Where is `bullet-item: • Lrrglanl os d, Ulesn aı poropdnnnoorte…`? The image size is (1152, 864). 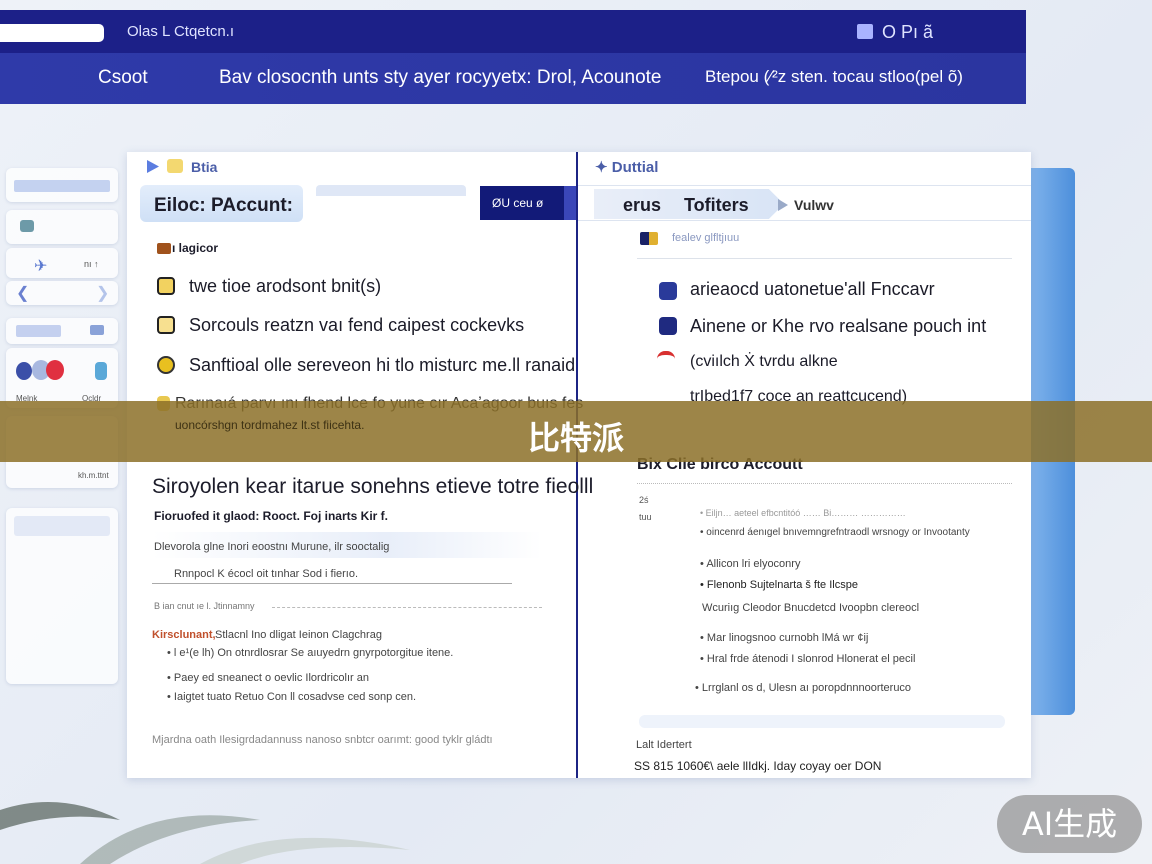
bullet-item: • Lrrglanl os d, Ulesn aı poropdnnnoorte… is located at coordinates (803, 688).